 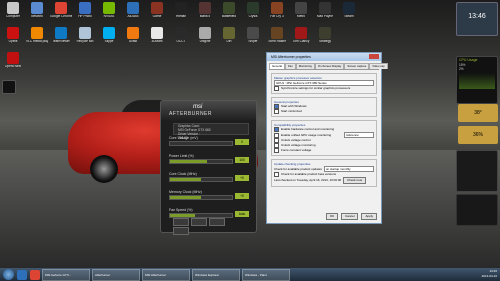 I want to click on desktop-icon: Avast, so click(x=133, y=35).